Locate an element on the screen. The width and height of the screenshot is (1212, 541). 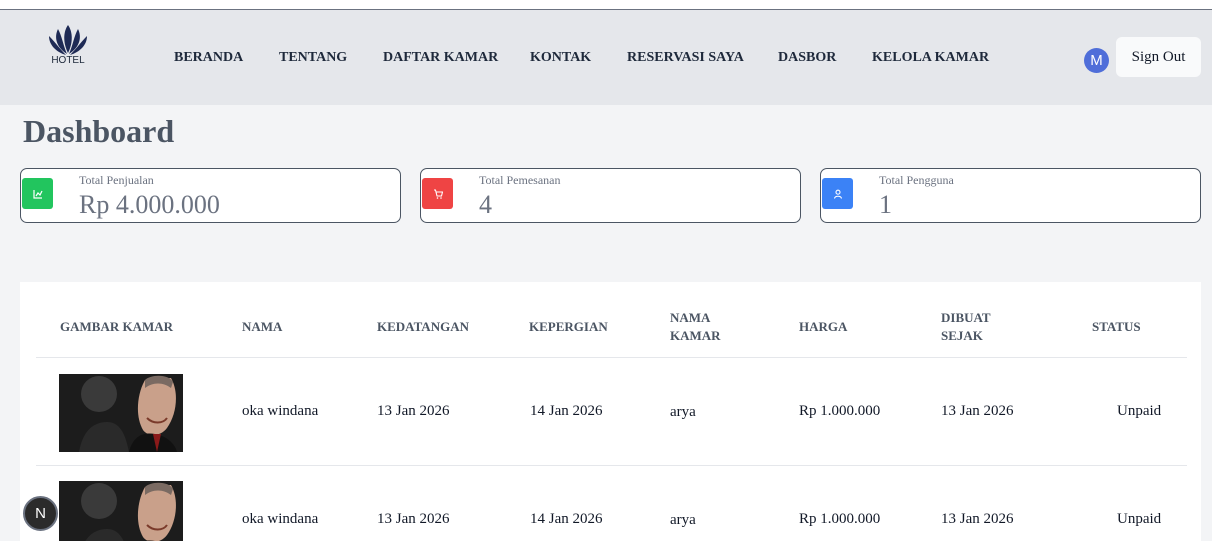
header-kepergian: KEPERGIAN is located at coordinates (568, 326).